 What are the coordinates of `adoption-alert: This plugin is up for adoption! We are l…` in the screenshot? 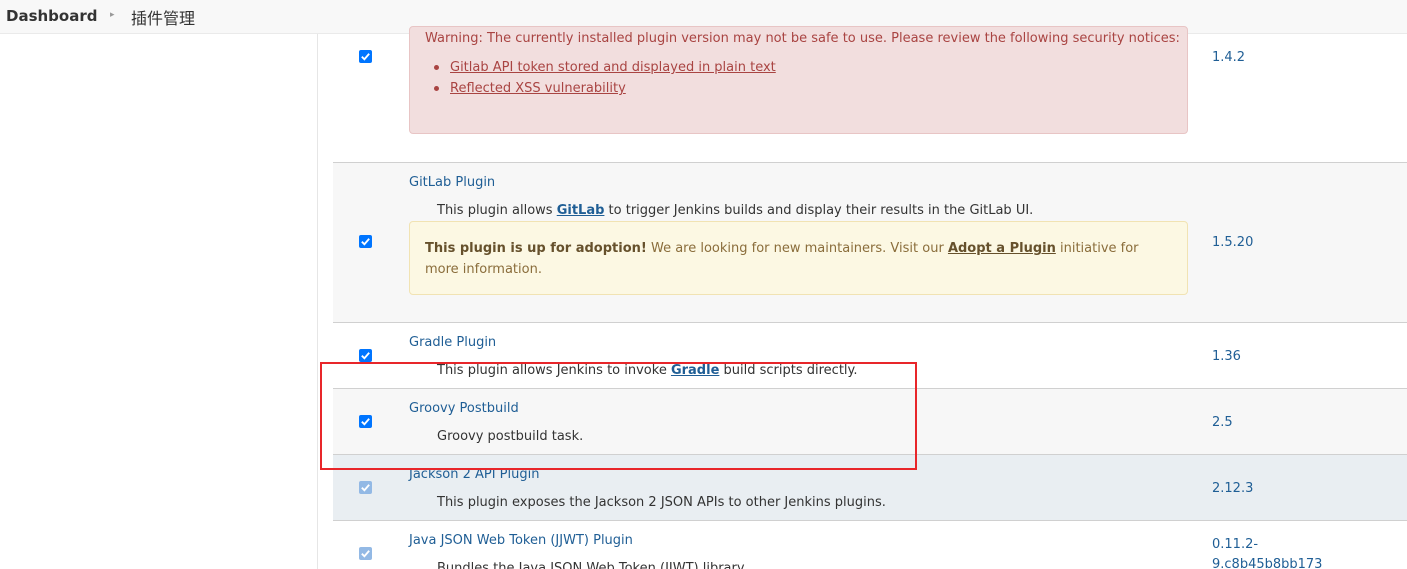 It's located at (798, 258).